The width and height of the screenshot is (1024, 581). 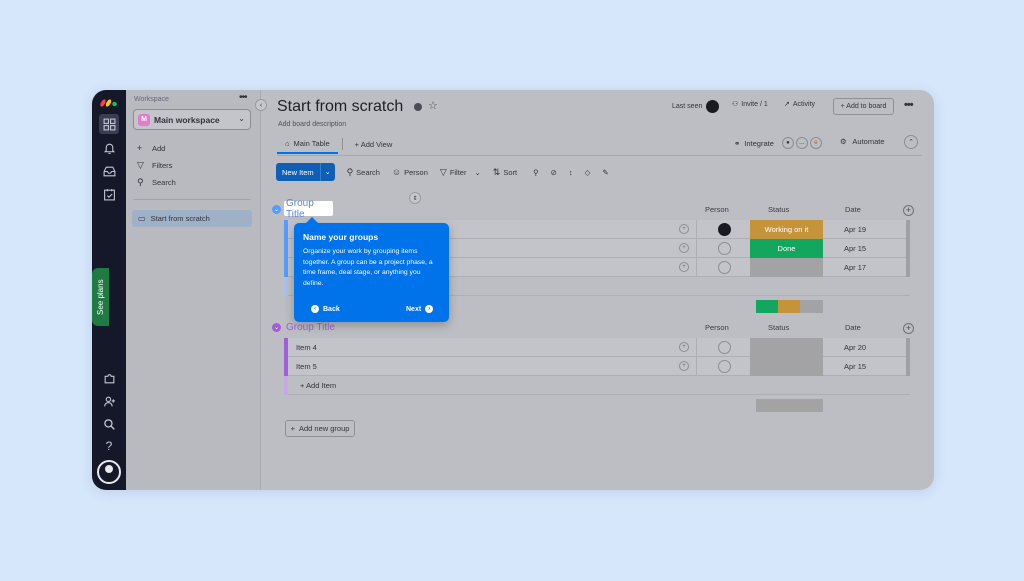 I want to click on calendar-check-icon, so click(x=109, y=194).